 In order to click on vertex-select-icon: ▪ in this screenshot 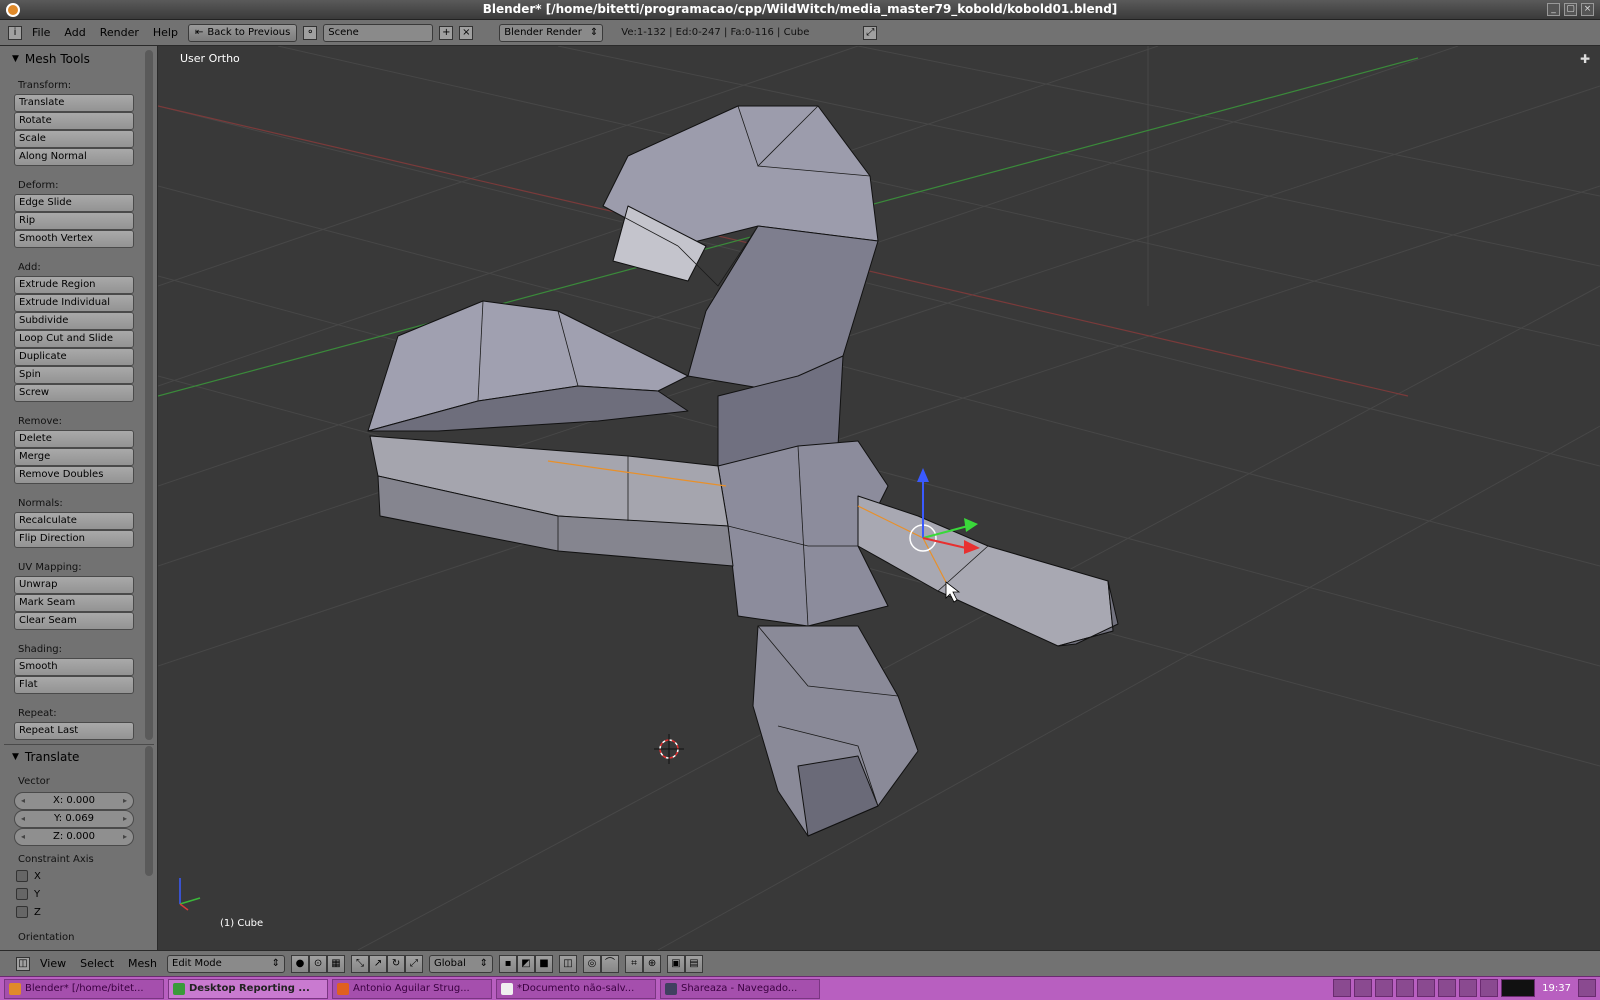, I will do `click(508, 963)`.